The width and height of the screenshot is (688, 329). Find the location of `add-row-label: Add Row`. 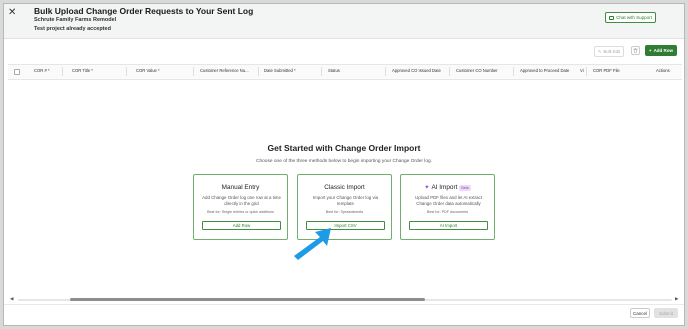

add-row-label: Add Row is located at coordinates (663, 50).